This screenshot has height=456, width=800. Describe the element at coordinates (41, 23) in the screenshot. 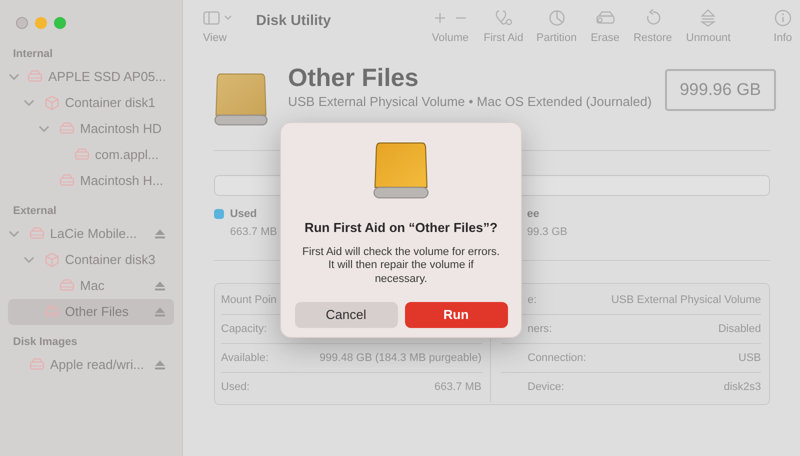

I see `minimize-button` at that location.